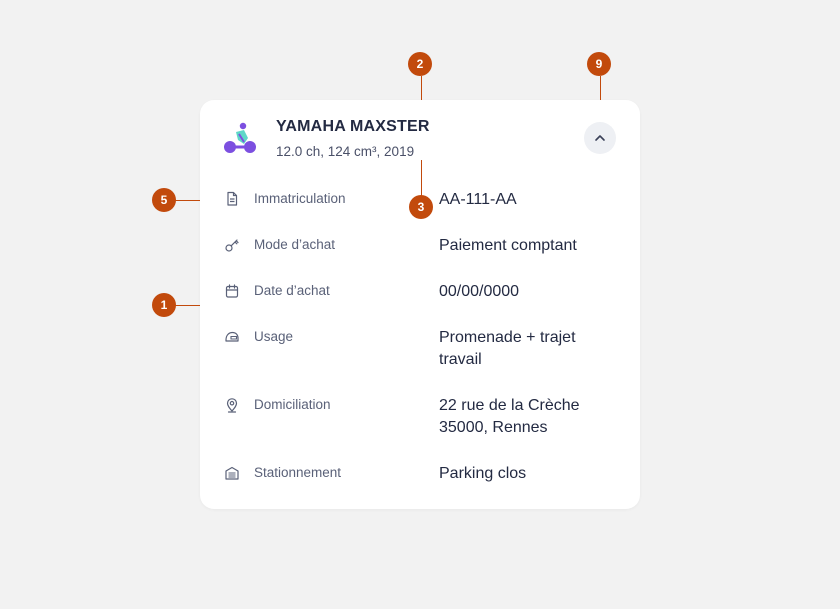 The width and height of the screenshot is (840, 609). I want to click on document-icon, so click(232, 199).